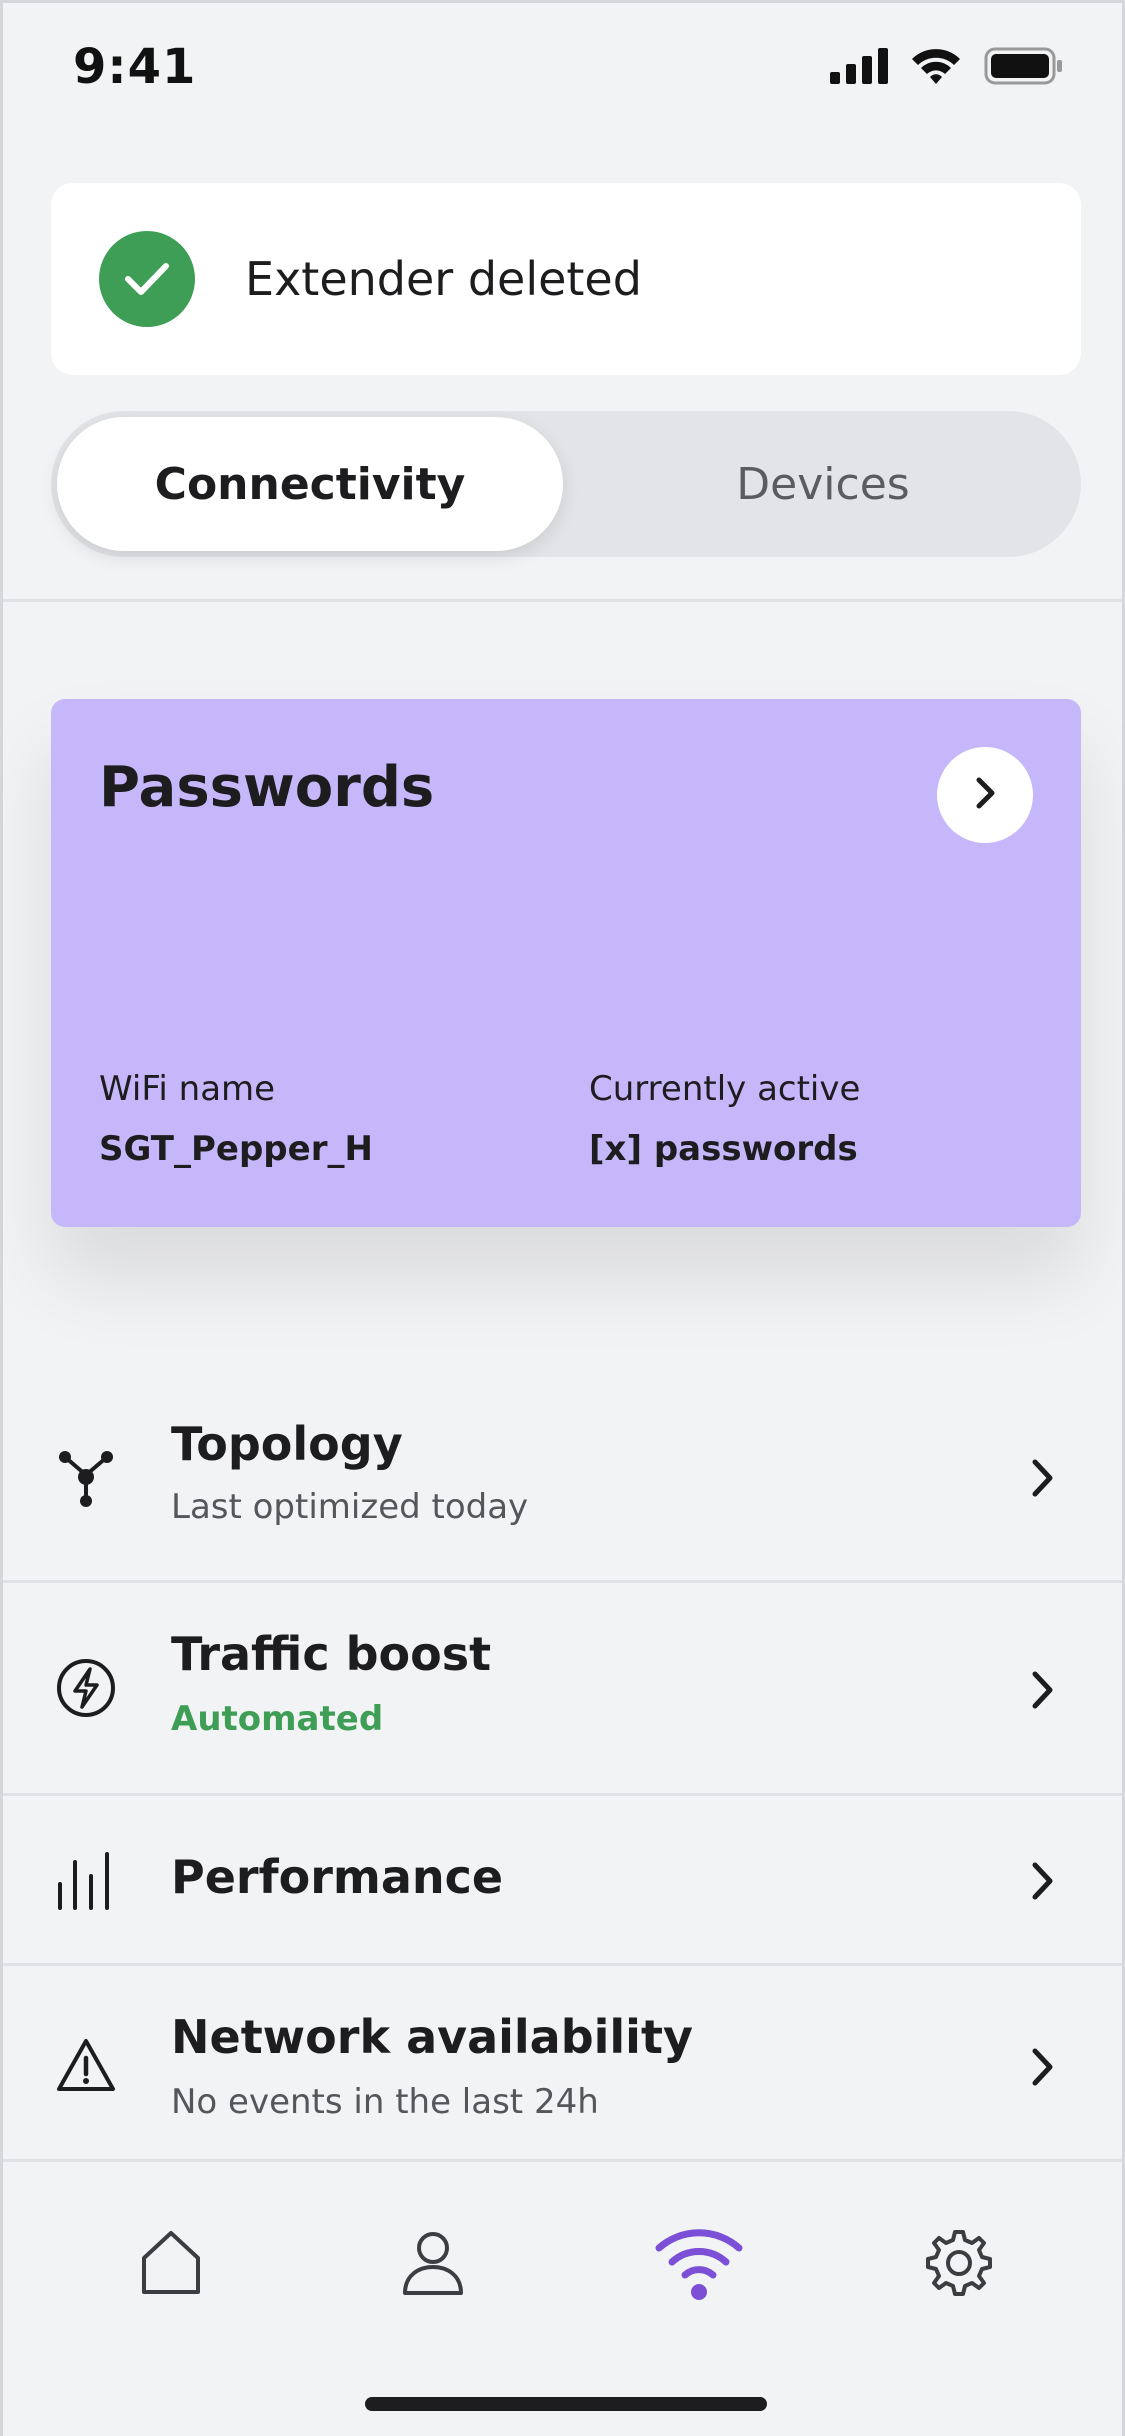 Image resolution: width=1125 pixels, height=2436 pixels. I want to click on list-item-title: Network availability, so click(432, 2037).